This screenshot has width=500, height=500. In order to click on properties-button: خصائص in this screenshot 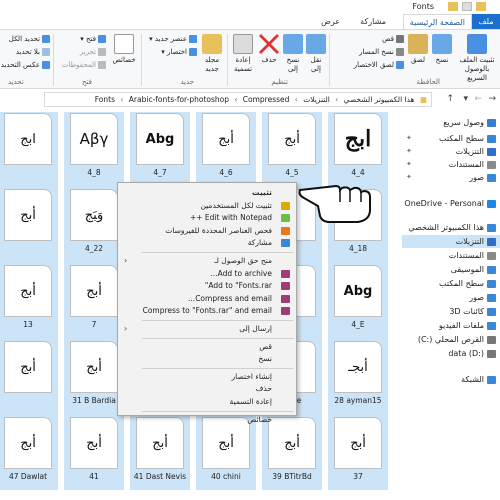, I will do `click(124, 49)`.